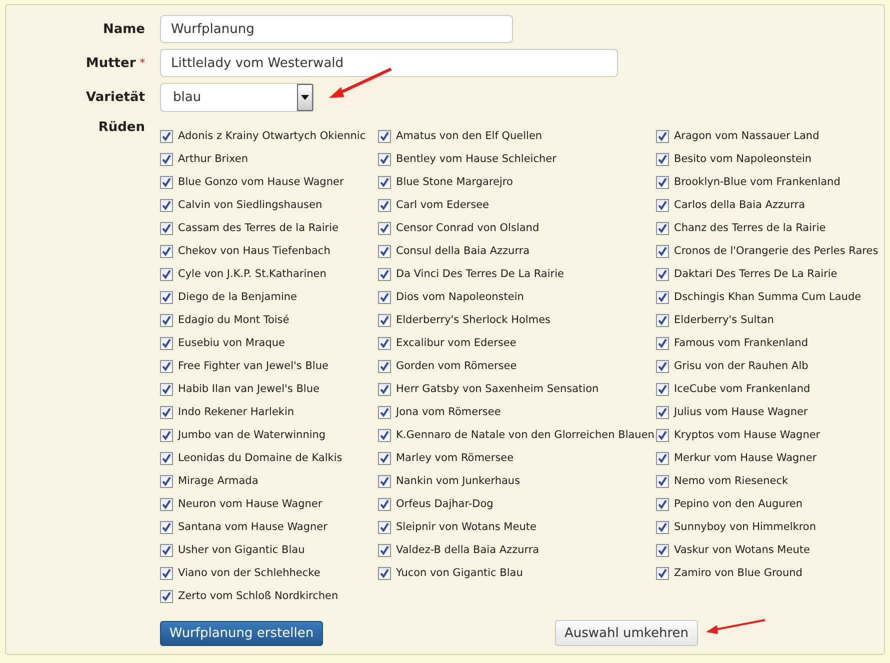 The width and height of the screenshot is (890, 663). Describe the element at coordinates (258, 228) in the screenshot. I see `checkbox-label: Cassam des Terres de la Rairie` at that location.